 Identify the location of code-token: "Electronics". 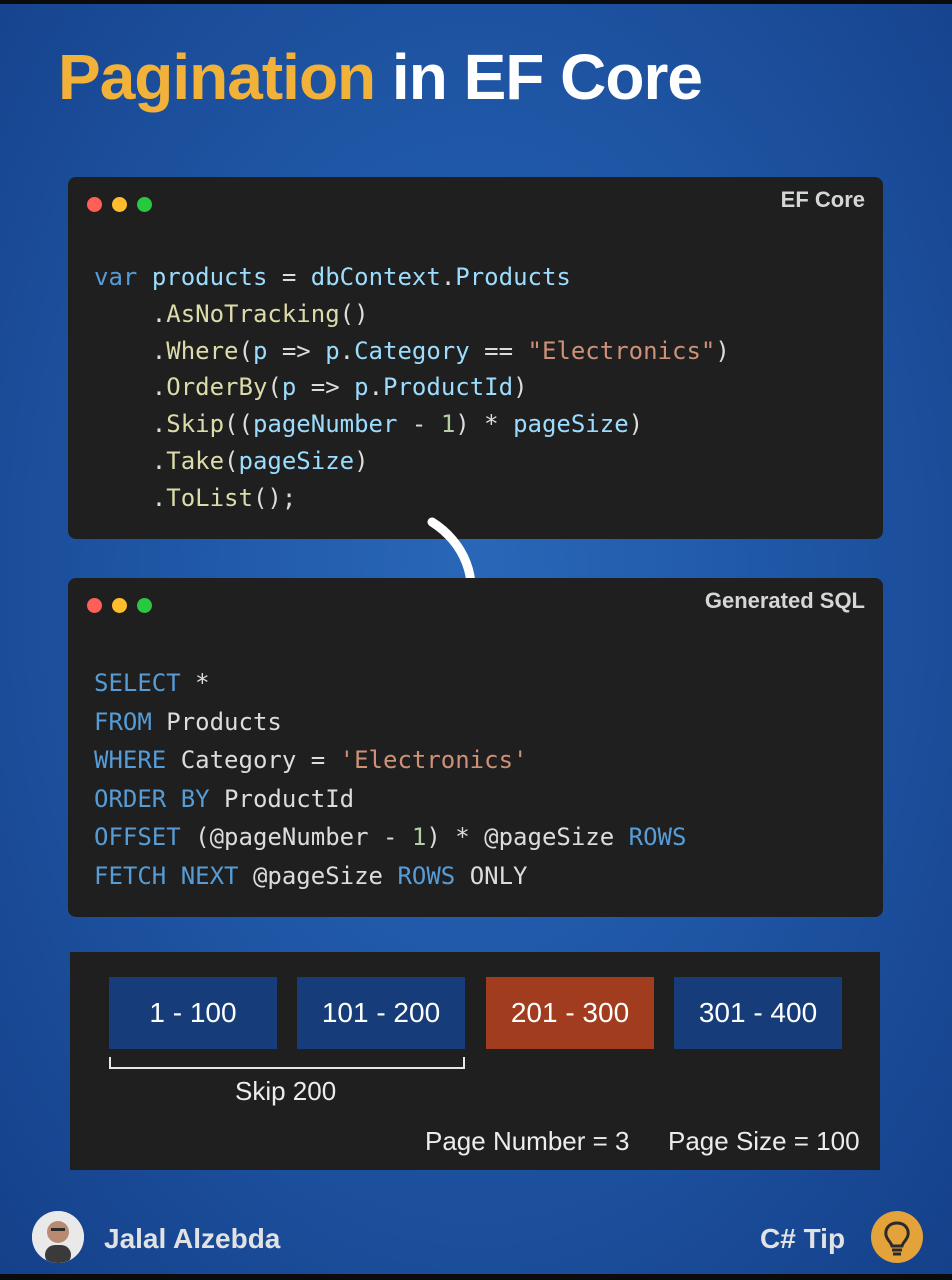
(621, 350).